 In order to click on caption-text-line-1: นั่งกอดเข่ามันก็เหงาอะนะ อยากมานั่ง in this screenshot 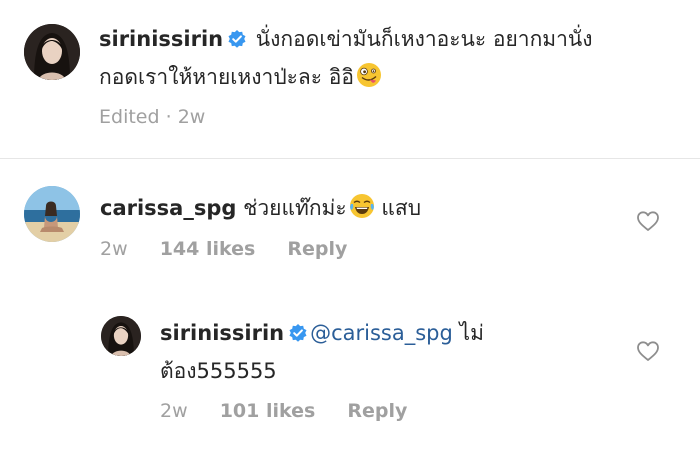, I will do `click(421, 39)`.